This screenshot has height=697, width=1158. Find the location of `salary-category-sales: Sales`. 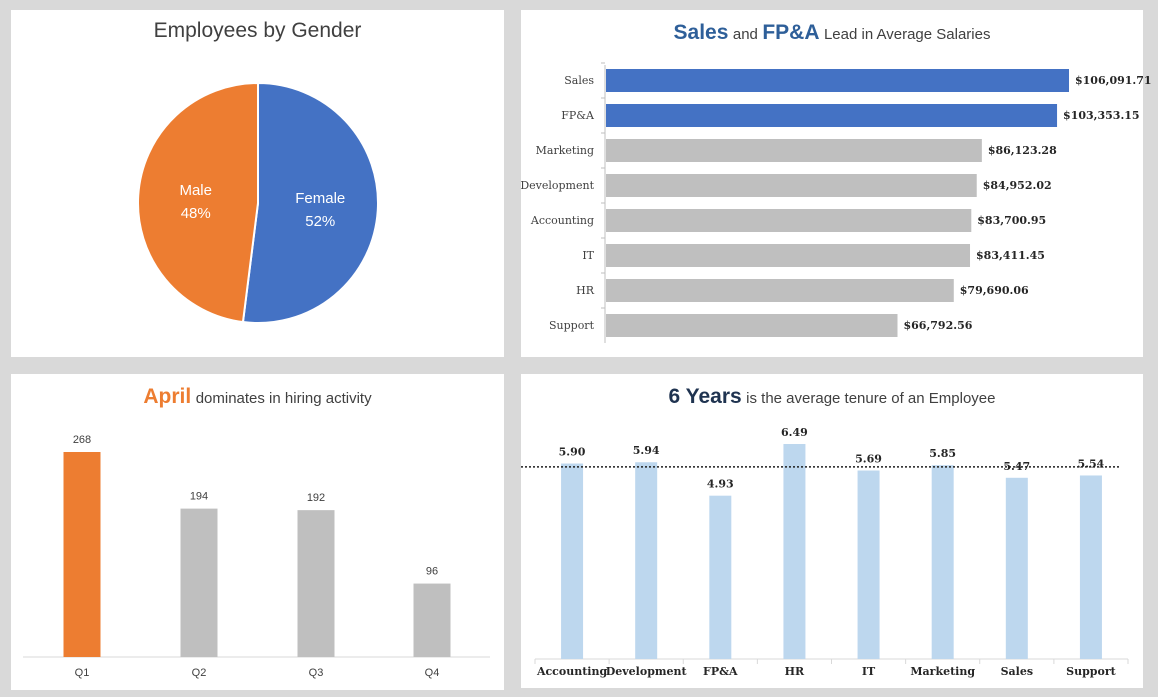

salary-category-sales: Sales is located at coordinates (579, 80).